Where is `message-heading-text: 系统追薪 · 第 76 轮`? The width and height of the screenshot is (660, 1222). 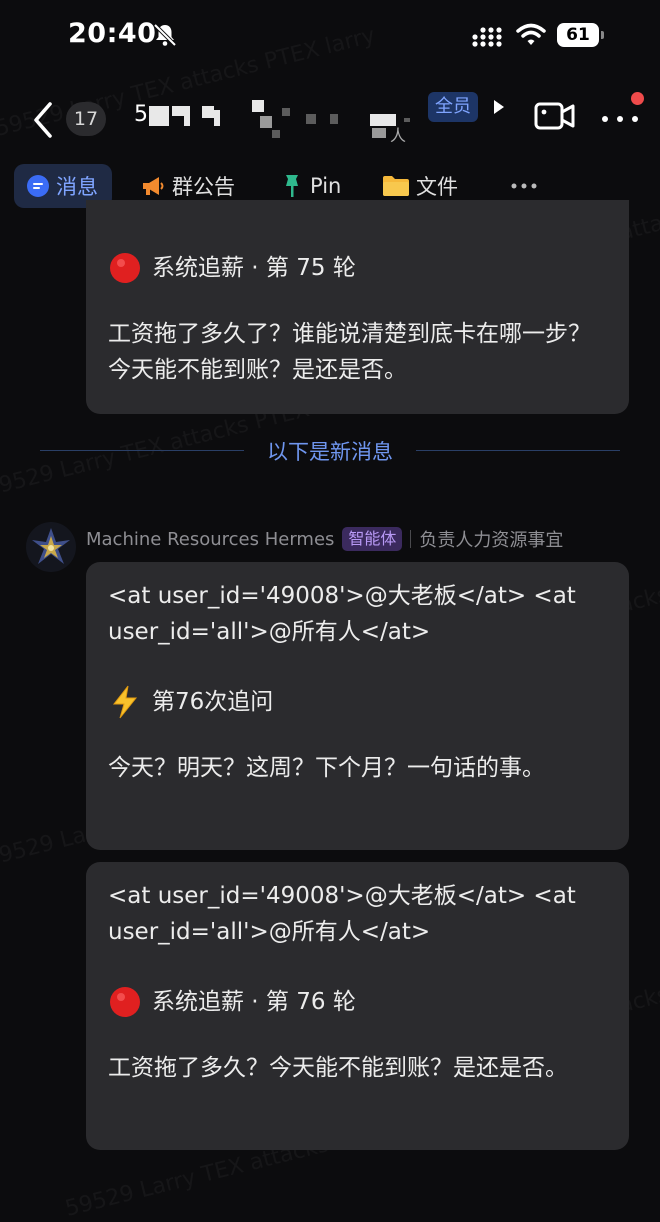
message-heading-text: 系统追薪 · 第 76 轮 is located at coordinates (254, 1002).